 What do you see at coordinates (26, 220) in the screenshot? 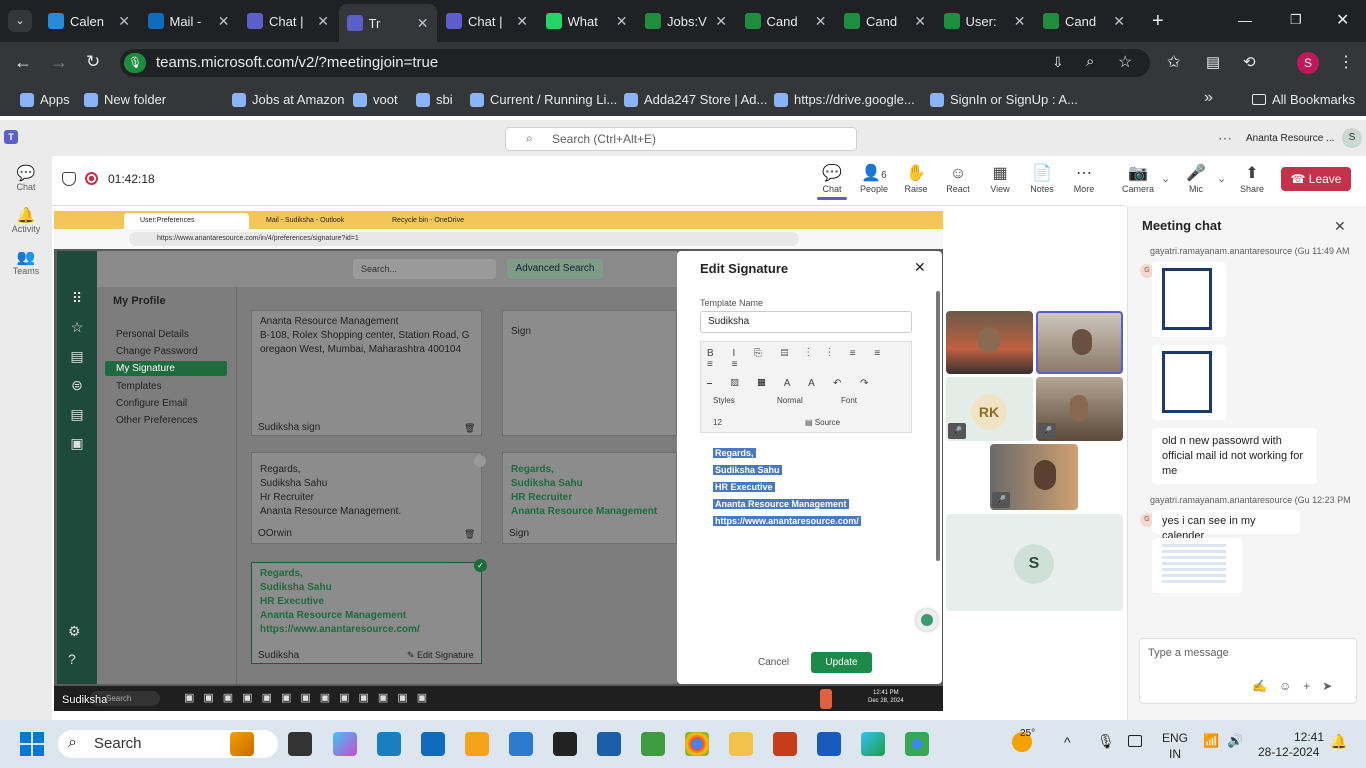
I see `rail-activity: 🔔 Activity` at bounding box center [26, 220].